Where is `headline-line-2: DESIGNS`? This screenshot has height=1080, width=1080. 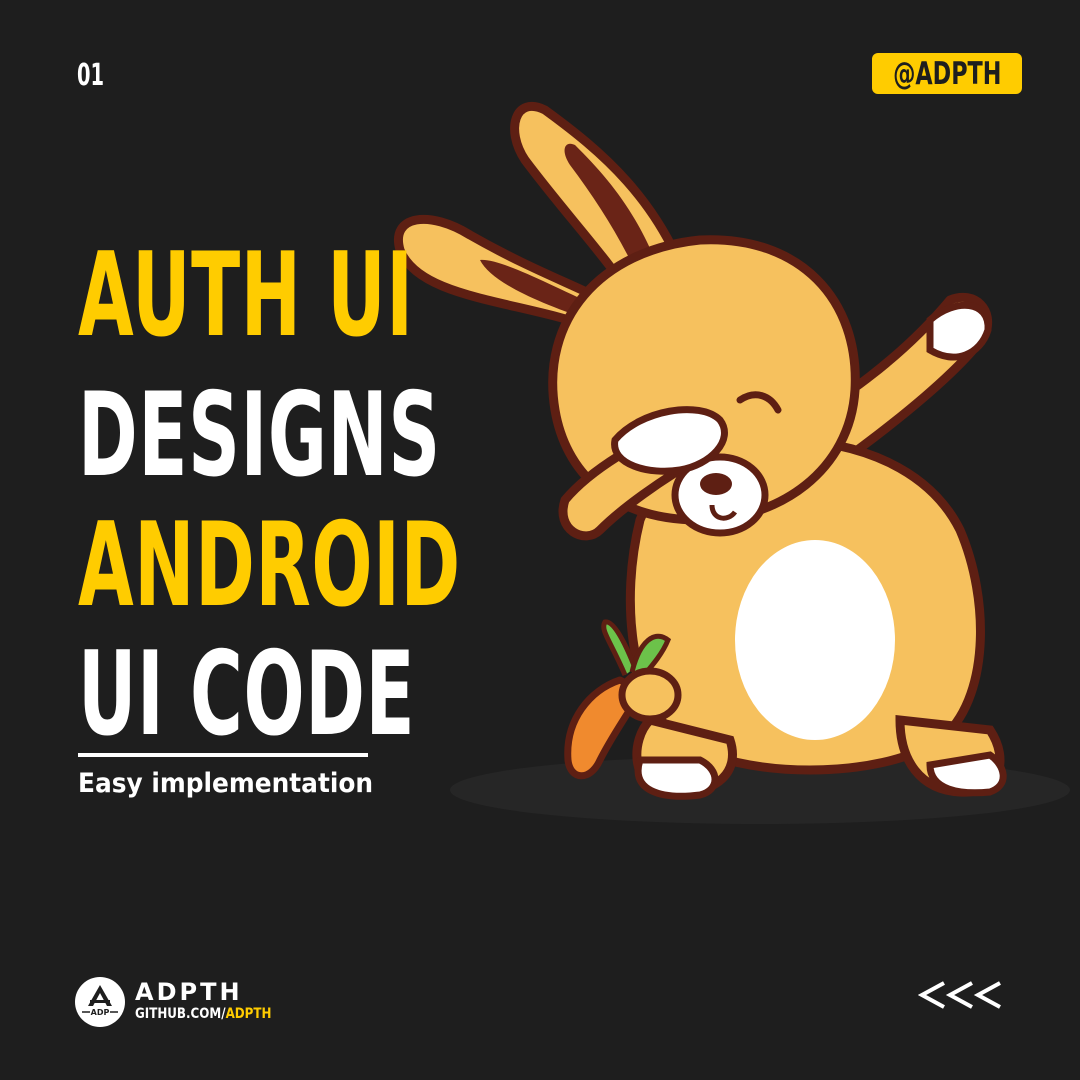 headline-line-2: DESIGNS is located at coordinates (259, 435).